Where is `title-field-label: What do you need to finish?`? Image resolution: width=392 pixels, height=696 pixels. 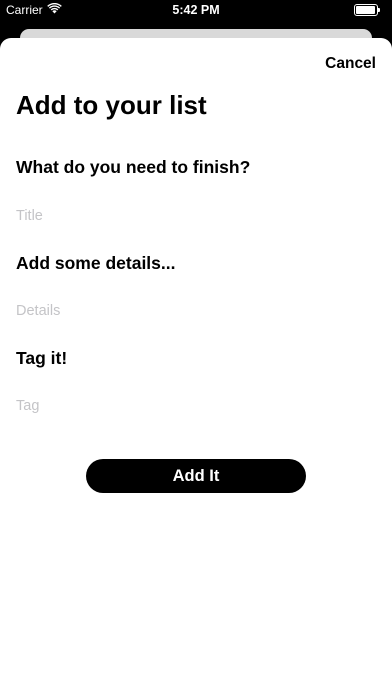
title-field-label: What do you need to finish? is located at coordinates (133, 167).